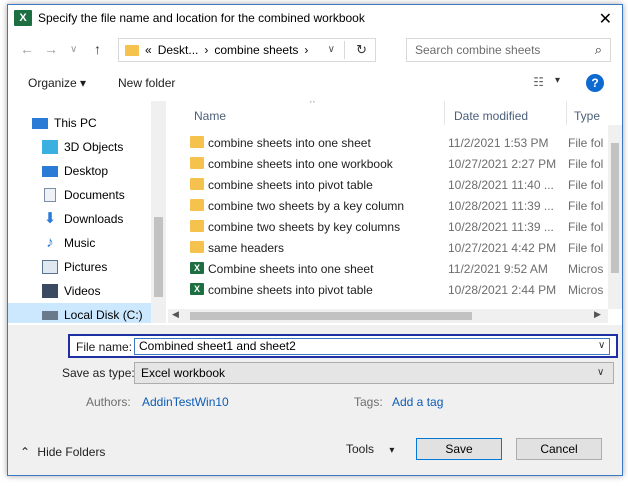 This screenshot has width=628, height=487. I want to click on search-icon: ⌕, so click(598, 50).